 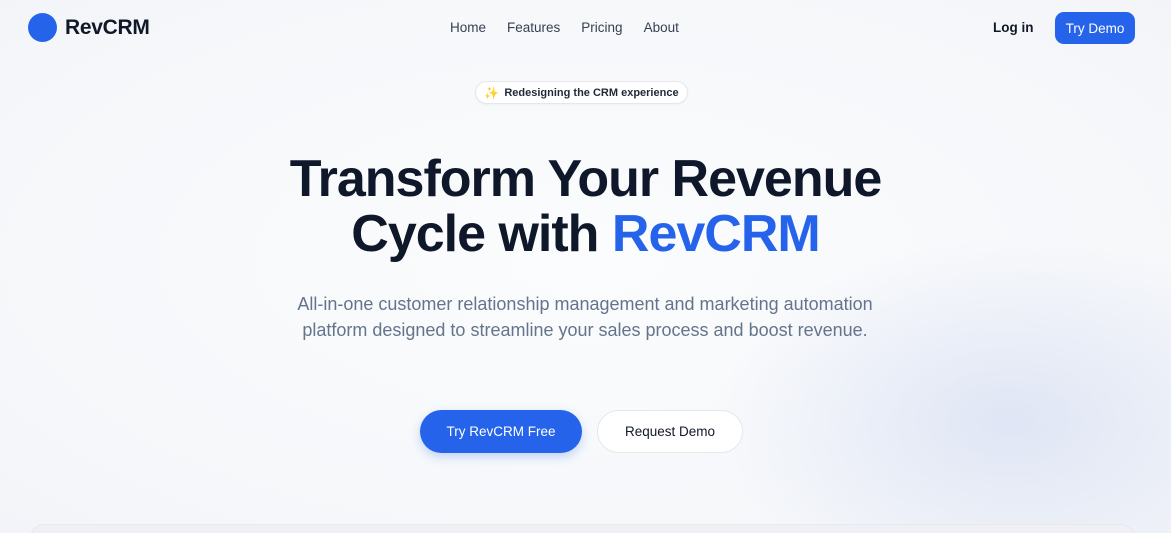 I want to click on nav-links: Home Features Pricing About, so click(x=575, y=27).